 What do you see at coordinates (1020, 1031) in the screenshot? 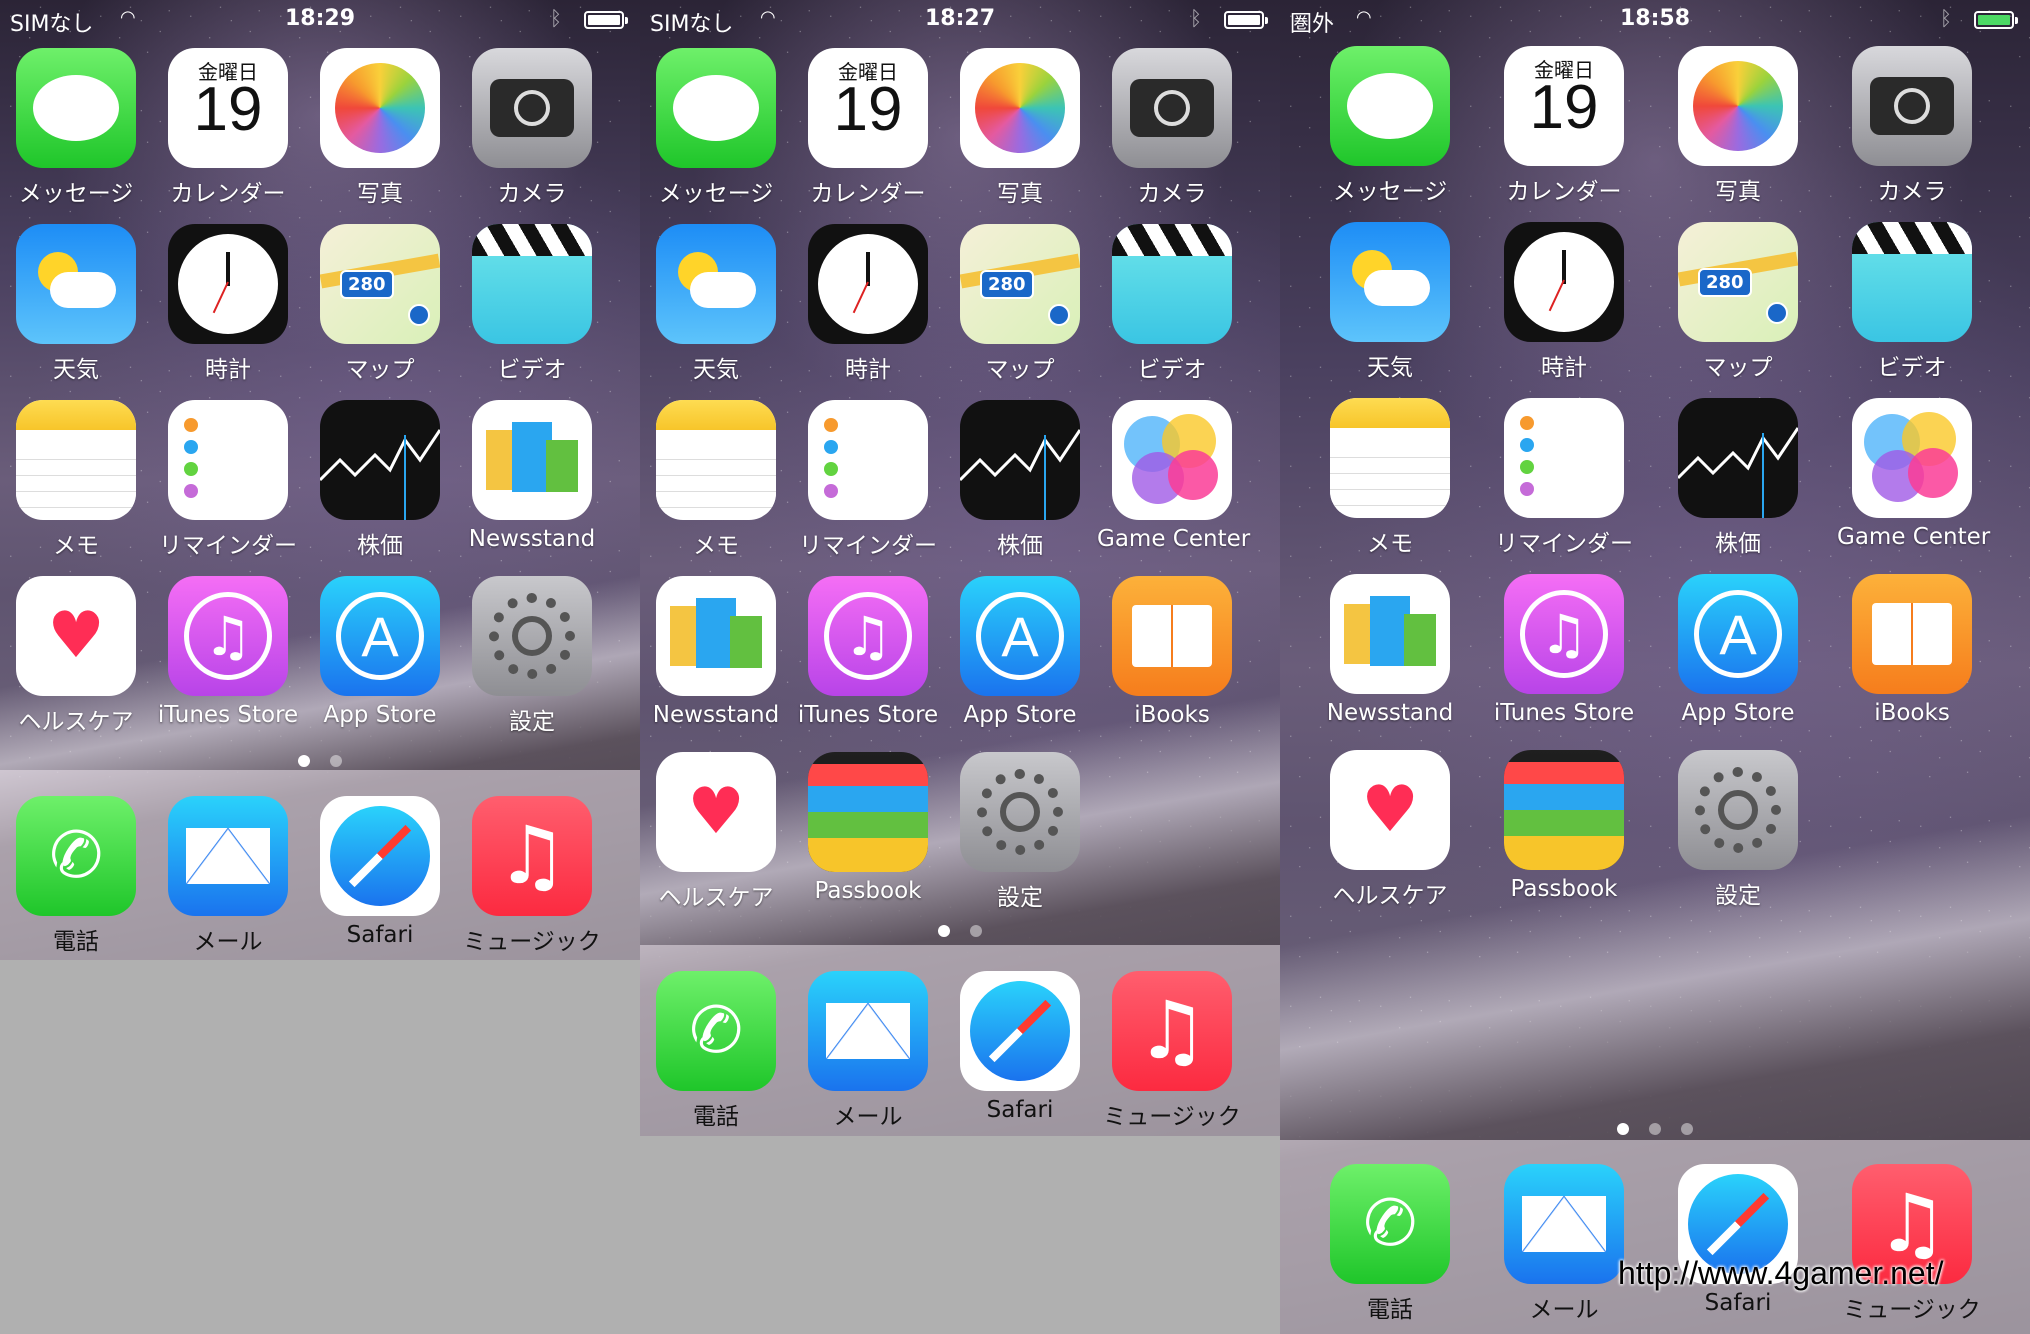
I see `safari-icon` at bounding box center [1020, 1031].